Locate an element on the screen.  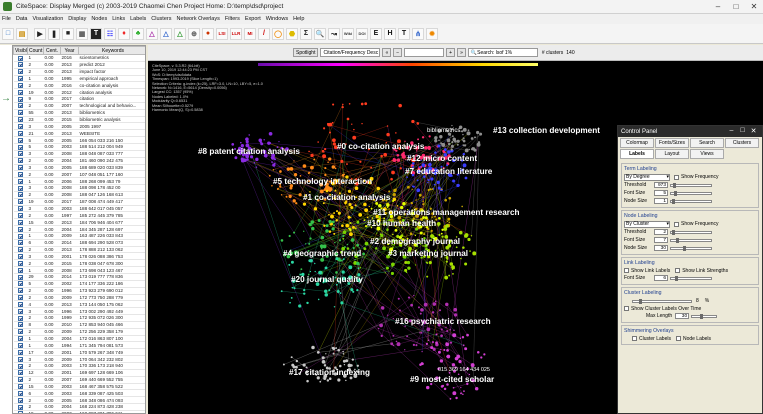
show-over-time-checkbox is located at coordinates (626, 308).